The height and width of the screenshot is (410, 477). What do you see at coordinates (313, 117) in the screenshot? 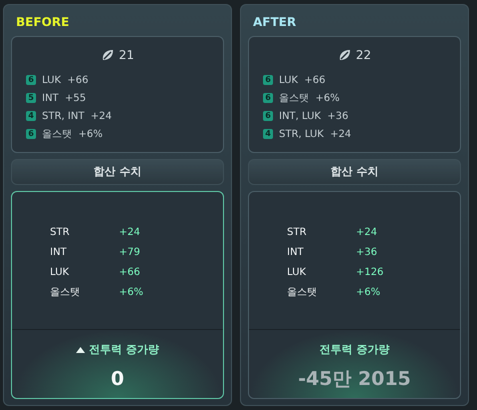
I see `option-text: INT, LUK +36` at bounding box center [313, 117].